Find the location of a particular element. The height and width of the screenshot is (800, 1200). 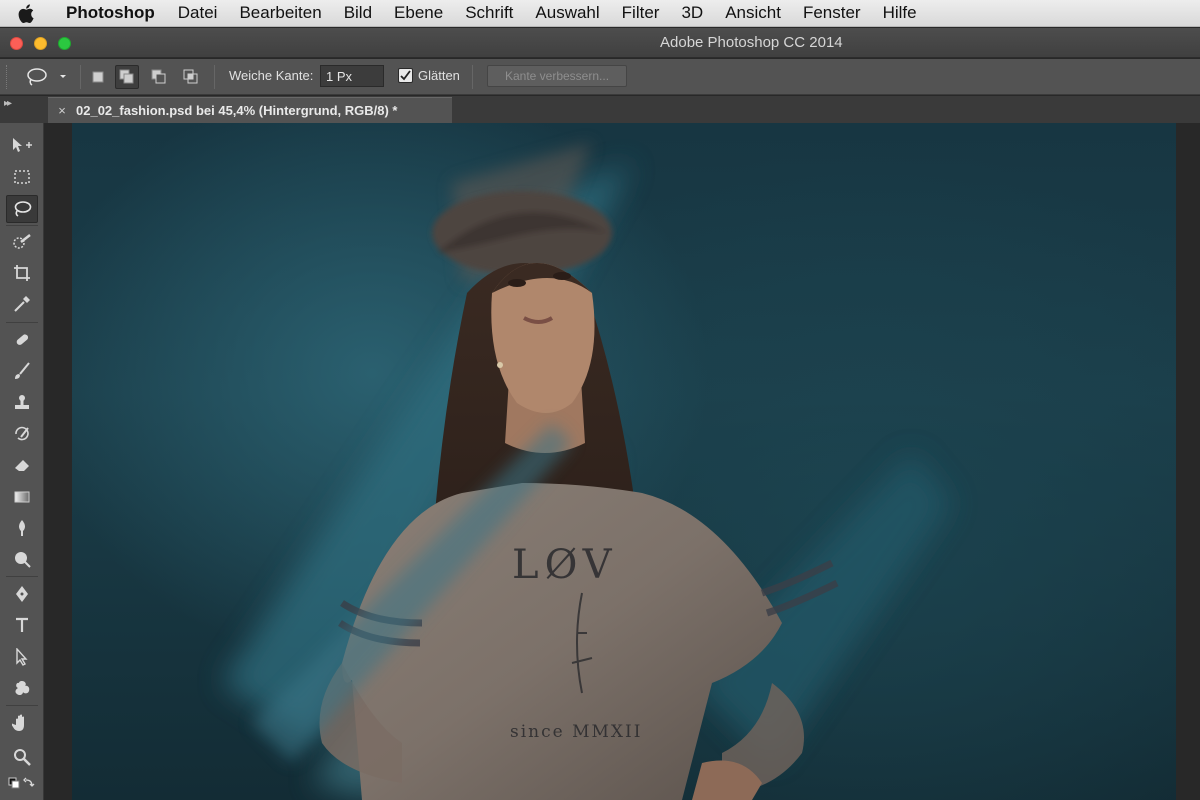

lasso-preset-icon is located at coordinates (46, 77).